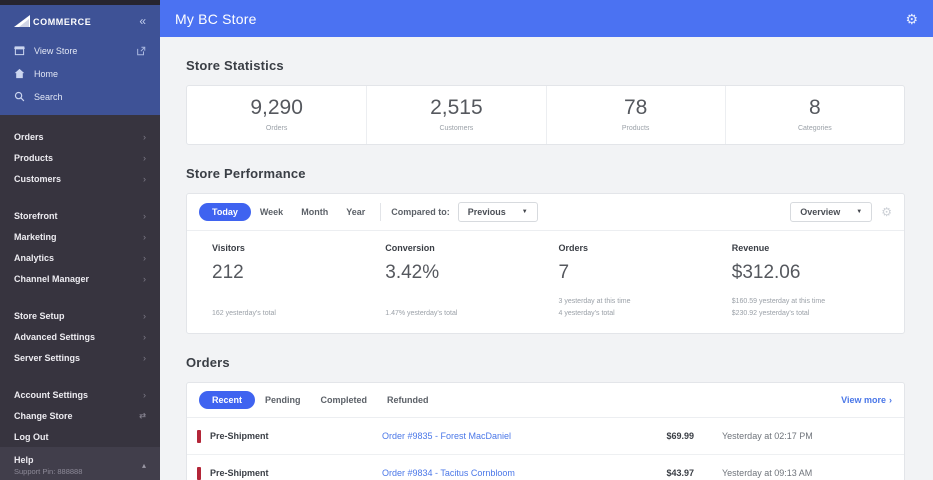  I want to click on metric-label: Orders, so click(573, 248).